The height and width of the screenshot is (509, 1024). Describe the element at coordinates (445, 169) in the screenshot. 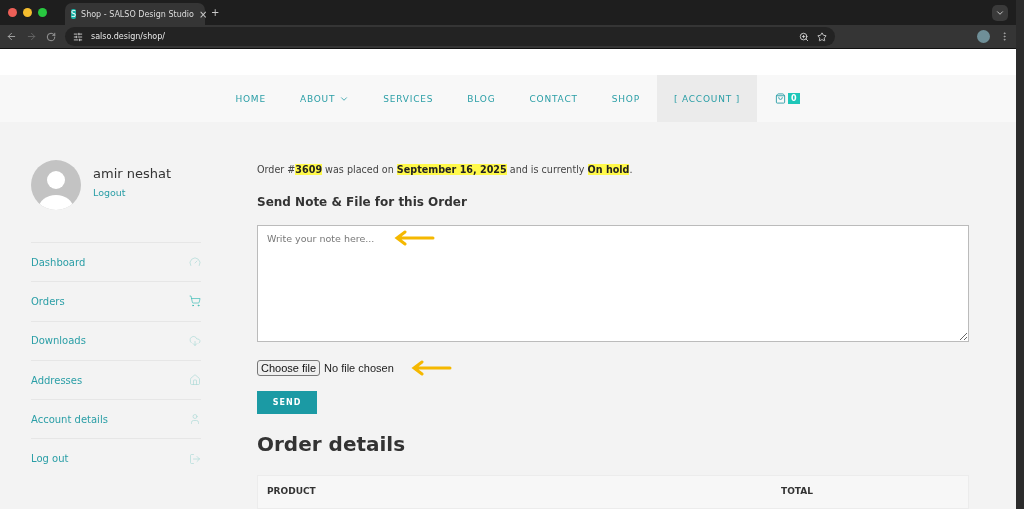

I see `order-status-text: Order #3609 was placed on September 16, 2025 and is currently On hold.` at that location.